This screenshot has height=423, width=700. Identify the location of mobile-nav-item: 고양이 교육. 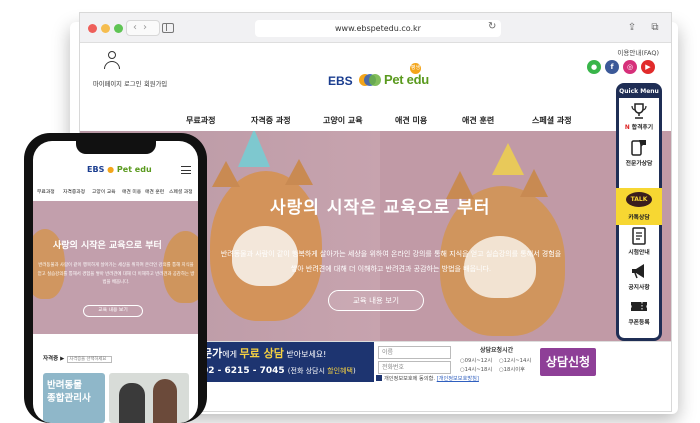
(104, 191).